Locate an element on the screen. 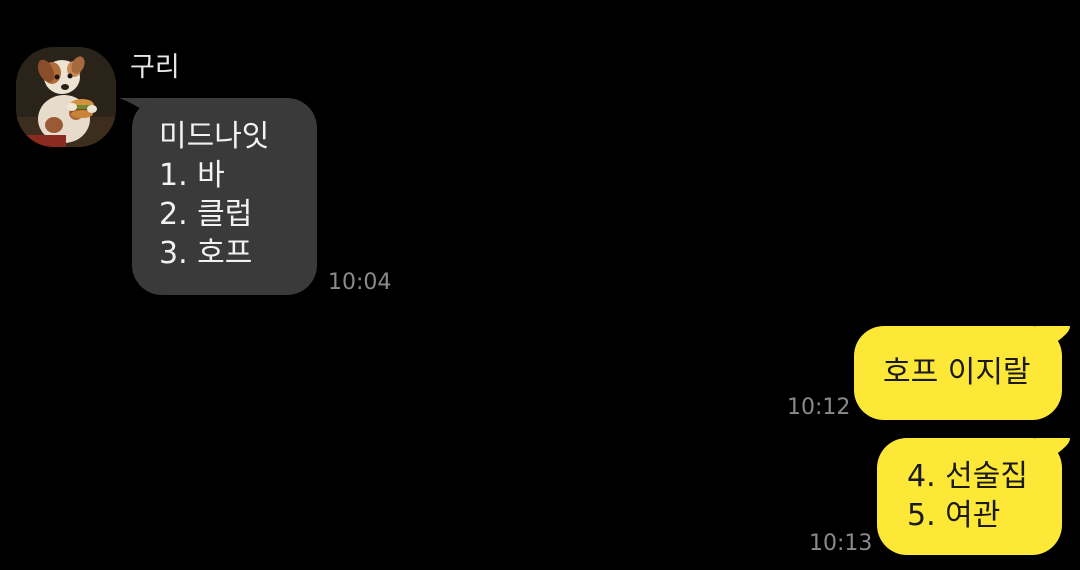  message-line: 호프 이지랄 is located at coordinates (957, 372).